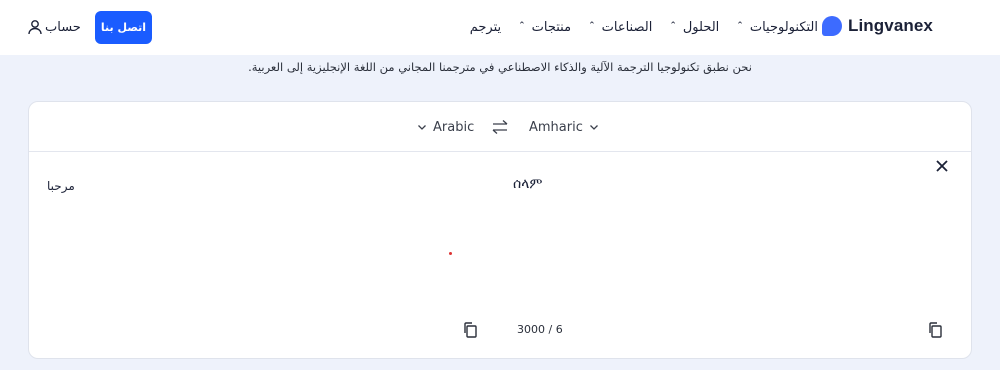  What do you see at coordinates (450, 253) in the screenshot?
I see `cursor-dot` at bounding box center [450, 253].